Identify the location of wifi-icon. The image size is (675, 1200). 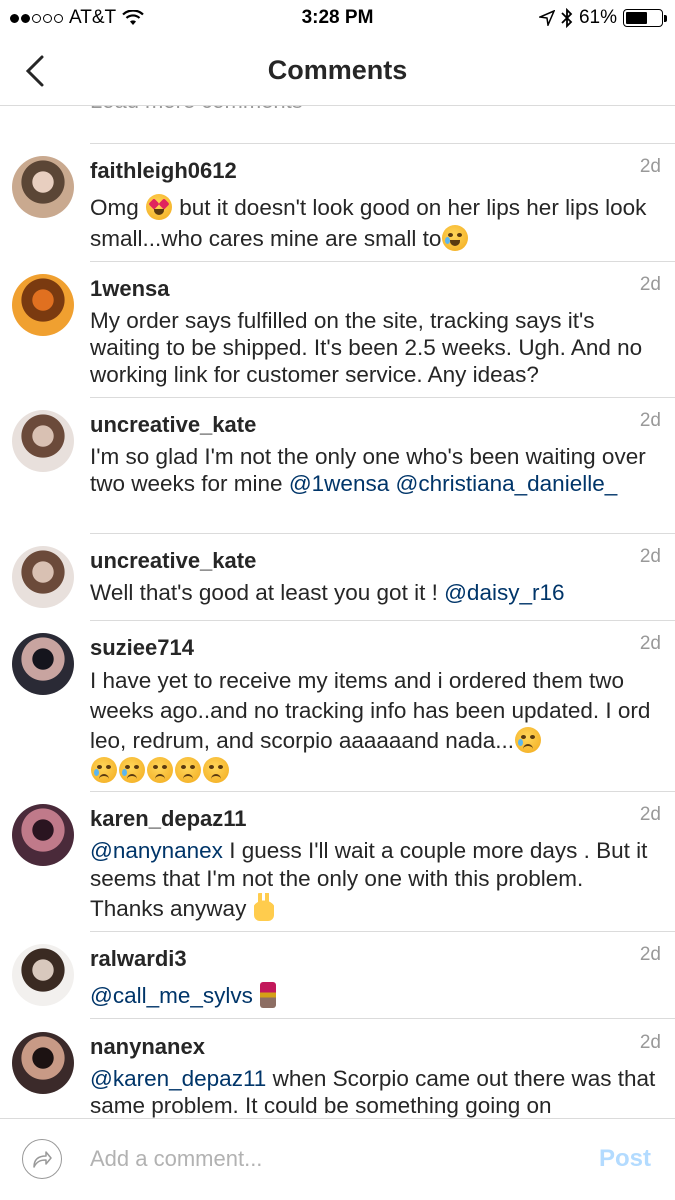
(133, 17).